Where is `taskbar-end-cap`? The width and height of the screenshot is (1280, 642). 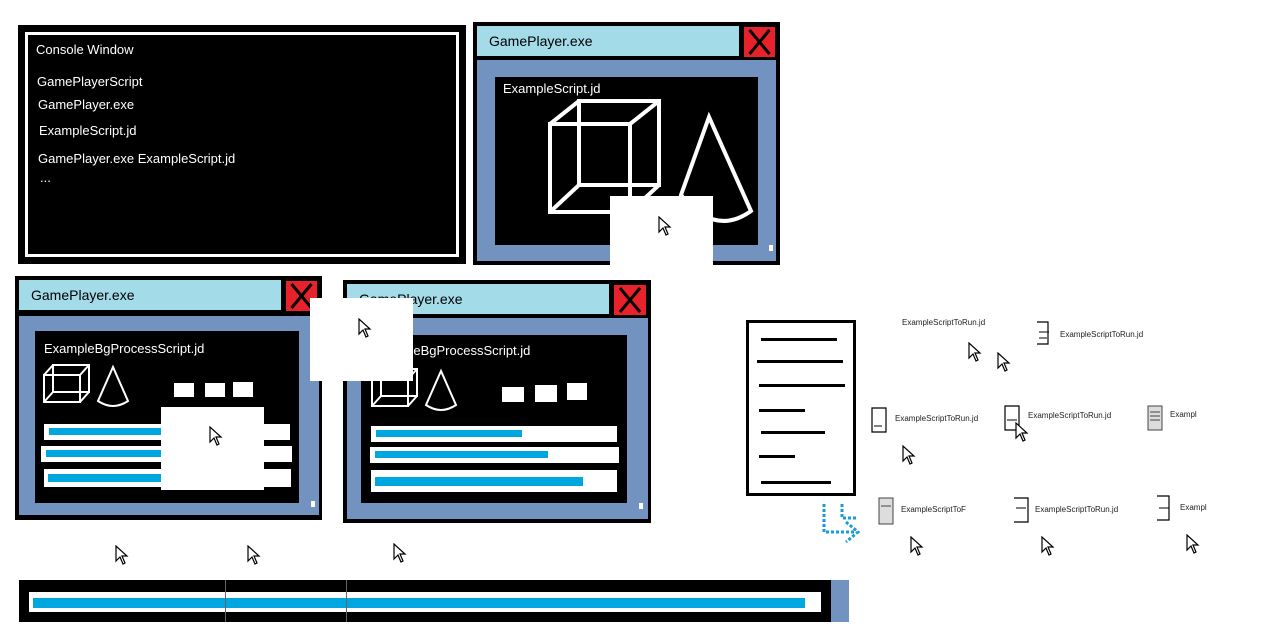
taskbar-end-cap is located at coordinates (840, 601).